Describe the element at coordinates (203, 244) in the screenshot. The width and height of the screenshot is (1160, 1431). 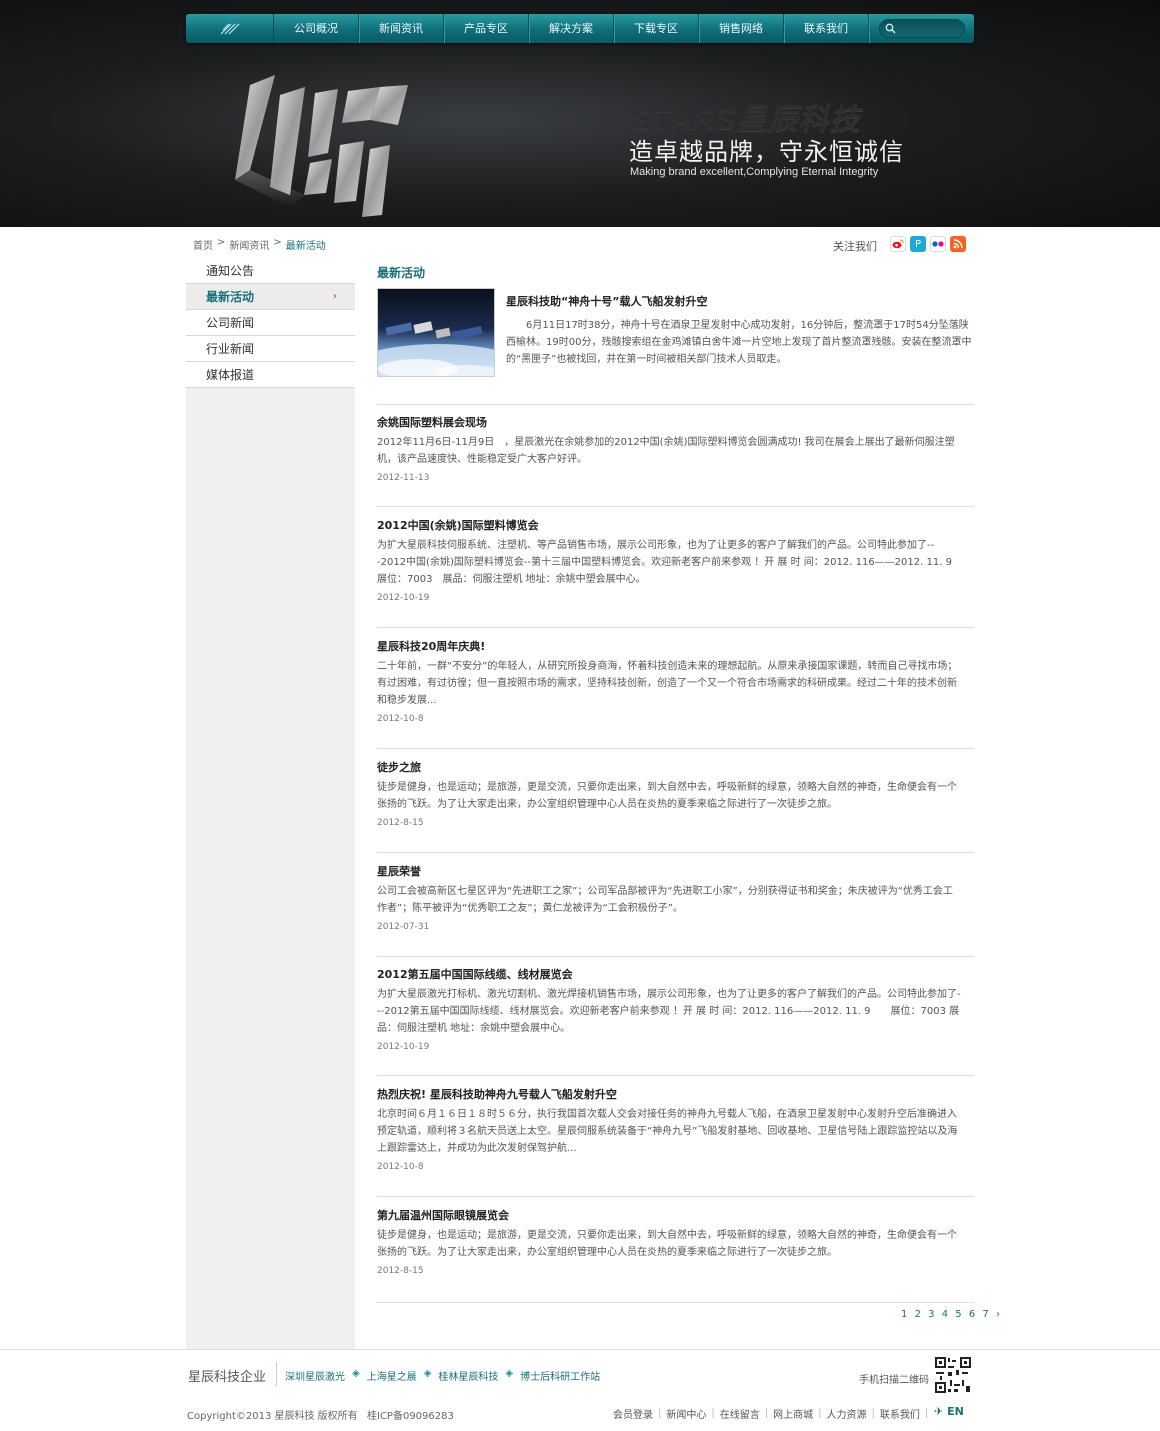
I see `breadcrumb-home: 首页` at that location.